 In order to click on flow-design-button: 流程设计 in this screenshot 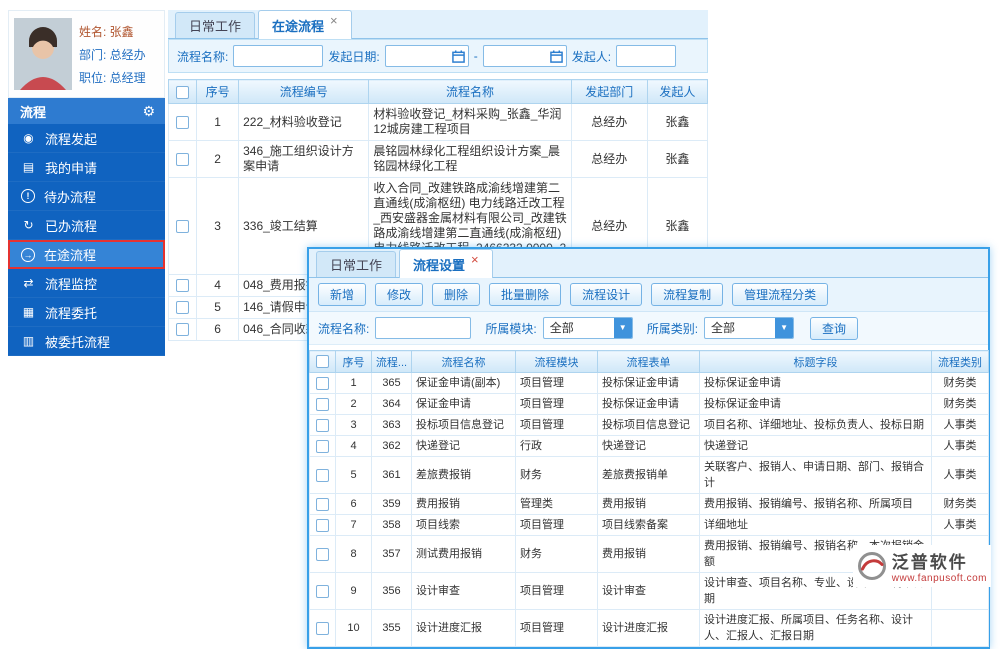, I will do `click(606, 294)`.